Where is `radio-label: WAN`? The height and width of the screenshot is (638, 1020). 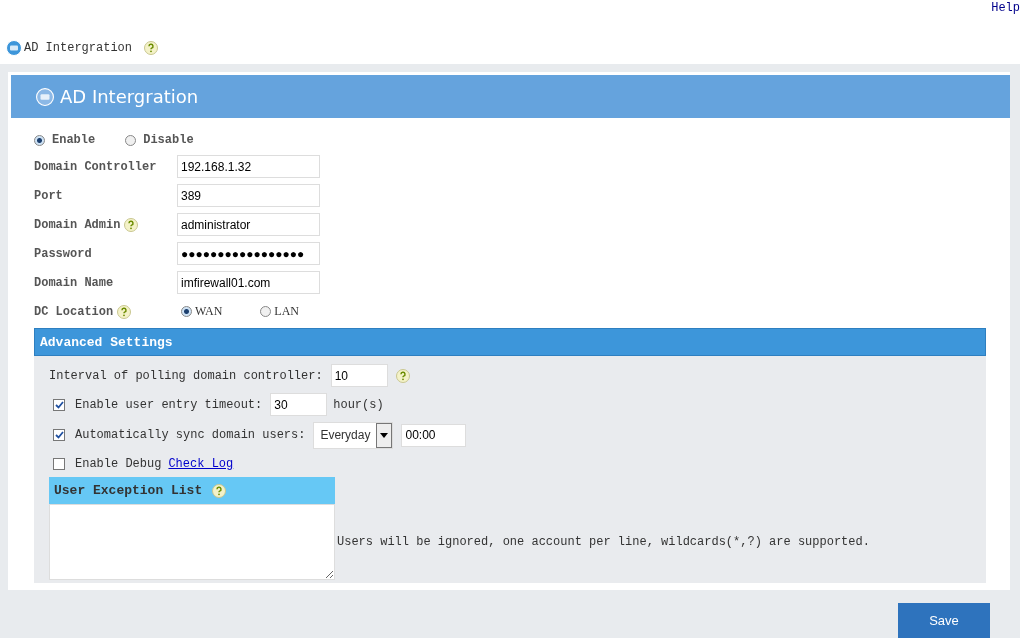
radio-label: WAN is located at coordinates (209, 311).